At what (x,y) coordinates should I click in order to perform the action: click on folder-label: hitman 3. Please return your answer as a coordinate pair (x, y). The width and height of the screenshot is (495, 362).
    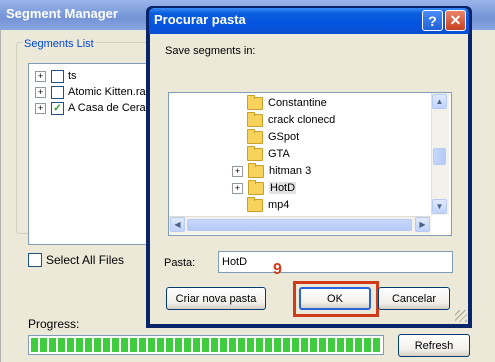
    Looking at the image, I should click on (290, 171).